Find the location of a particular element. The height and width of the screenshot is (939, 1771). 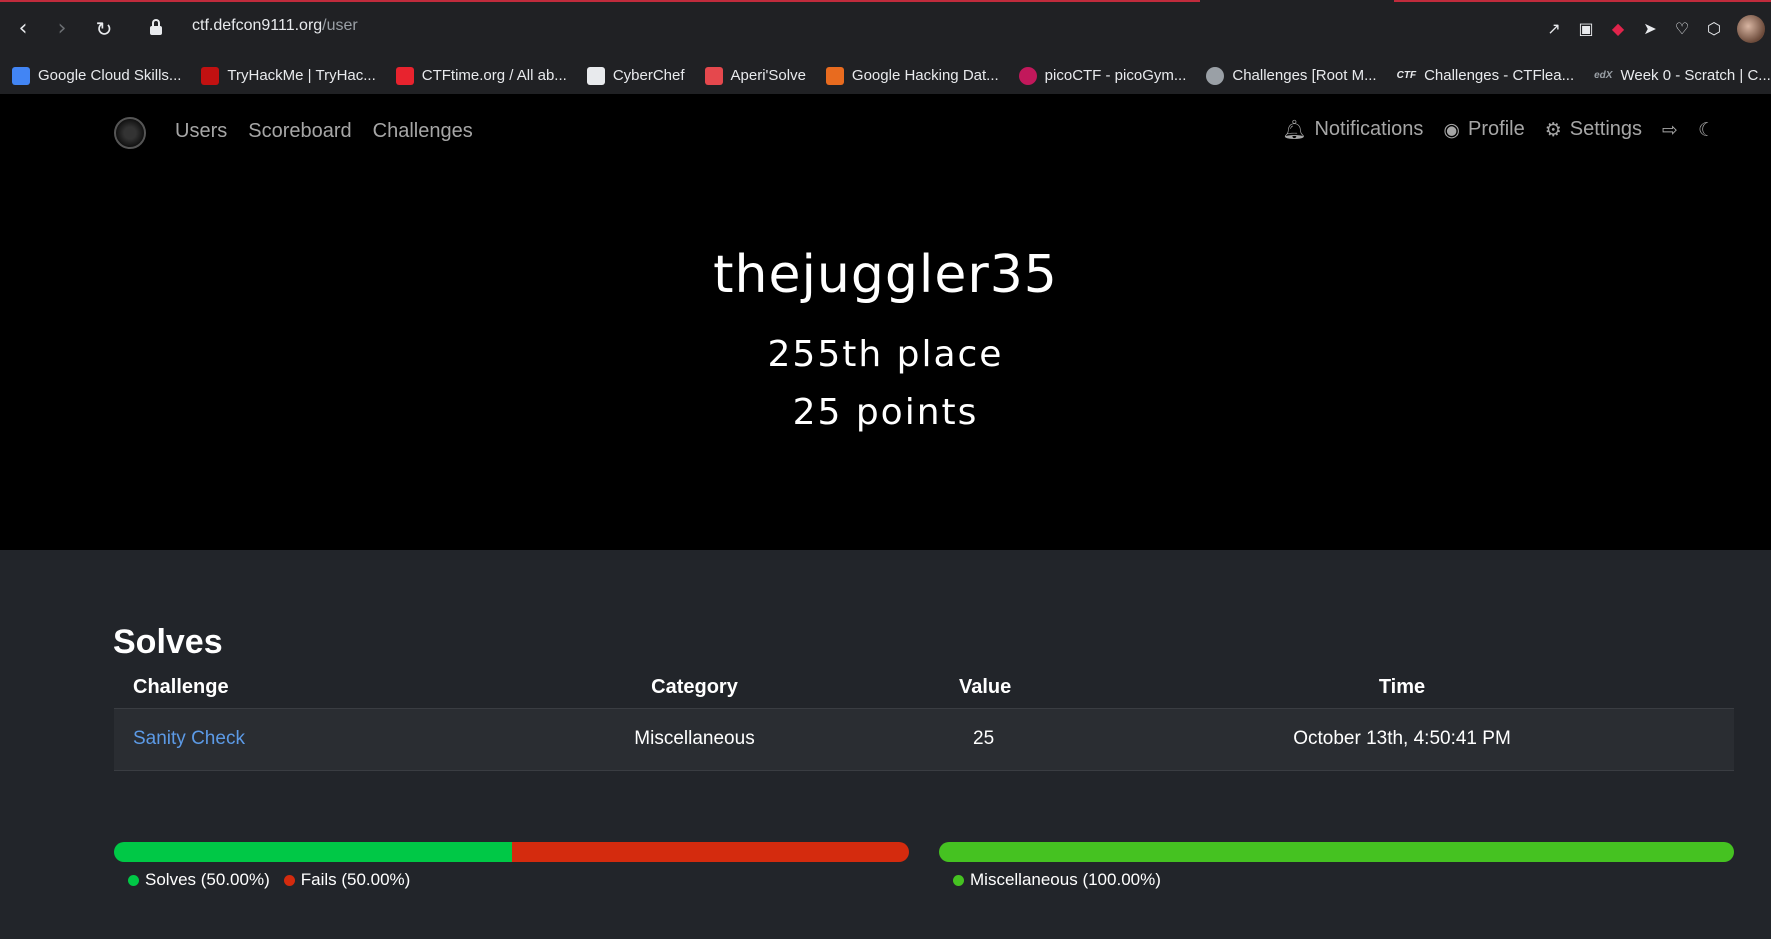

cube-icon: ⬡ is located at coordinates (1714, 29).